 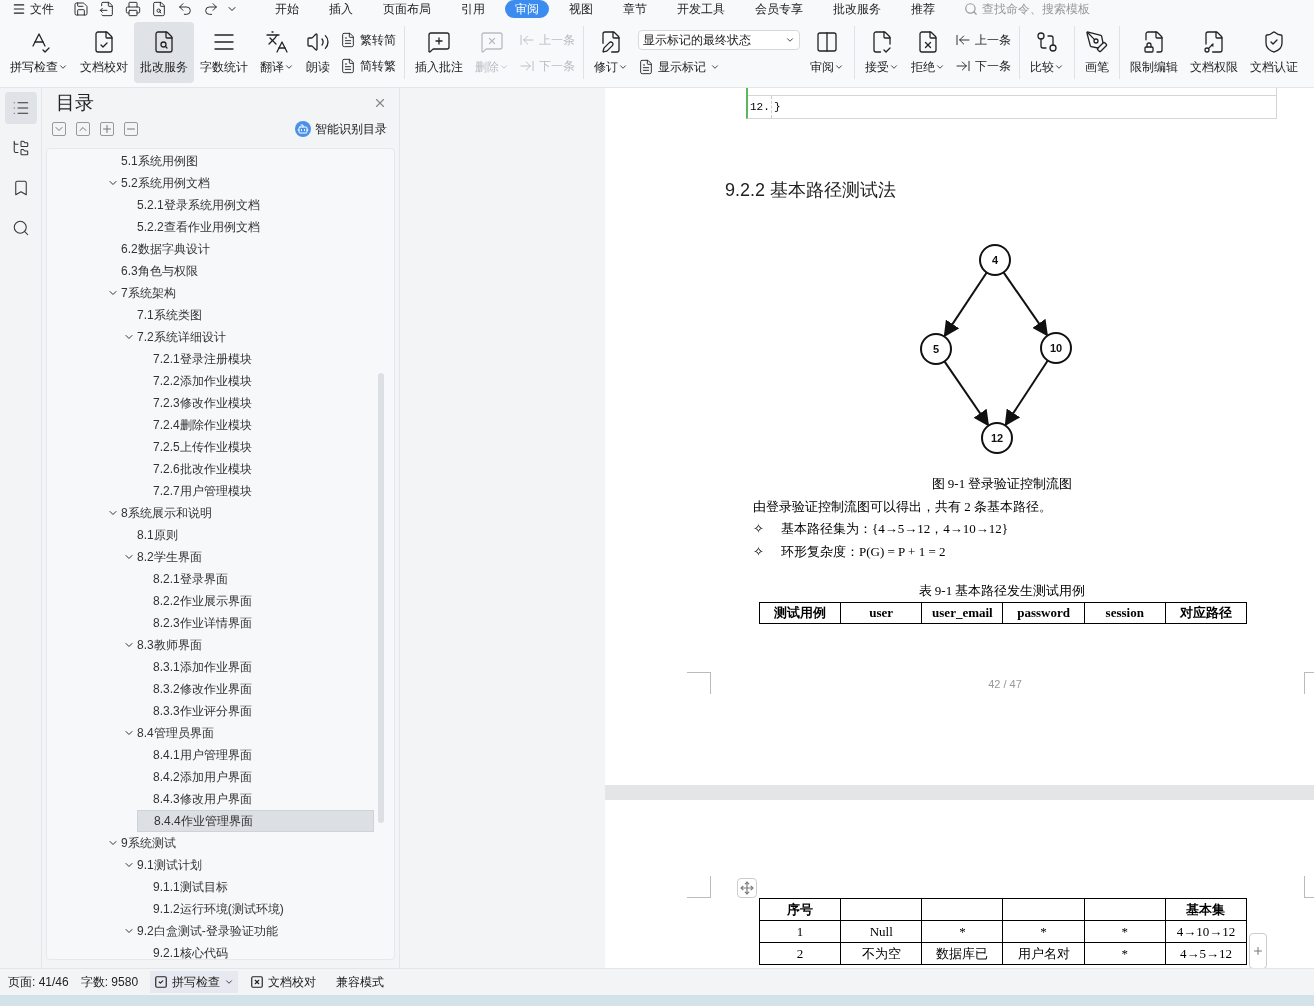 I want to click on close-icon, so click(x=380, y=103).